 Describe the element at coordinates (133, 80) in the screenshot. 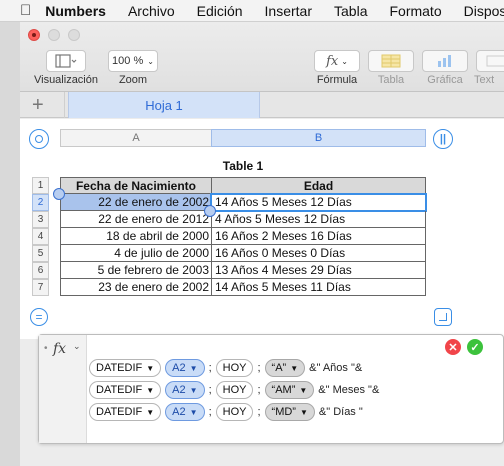

I see `zoom-label: Zoom` at that location.